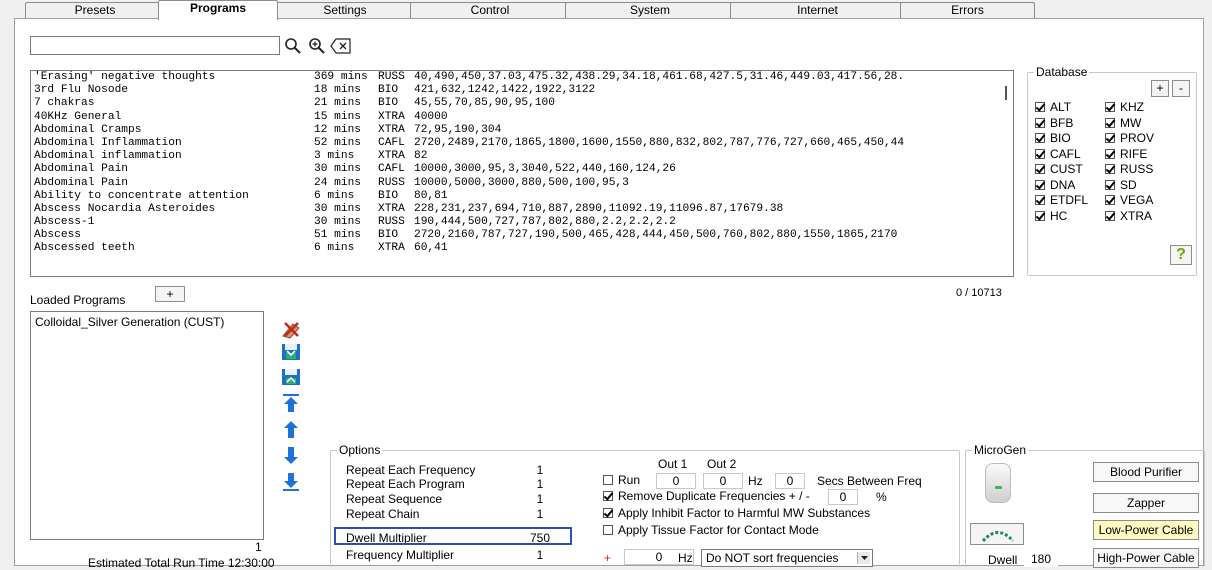 This screenshot has width=1212, height=570. What do you see at coordinates (81, 169) in the screenshot?
I see `program-name: Abdominal Pain` at bounding box center [81, 169].